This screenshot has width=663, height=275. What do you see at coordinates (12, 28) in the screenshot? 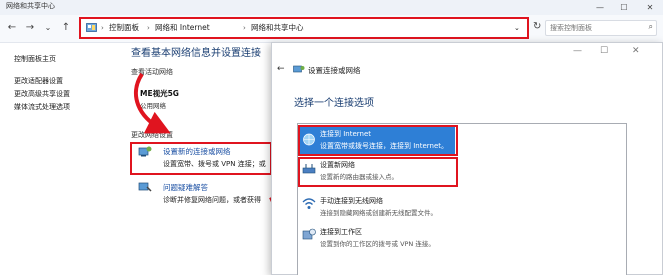
I see `back-button: ←` at bounding box center [12, 28].